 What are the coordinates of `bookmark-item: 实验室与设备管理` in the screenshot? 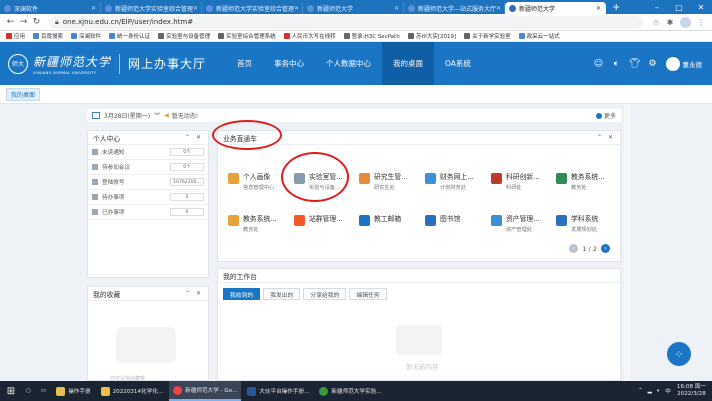 It's located at (184, 36).